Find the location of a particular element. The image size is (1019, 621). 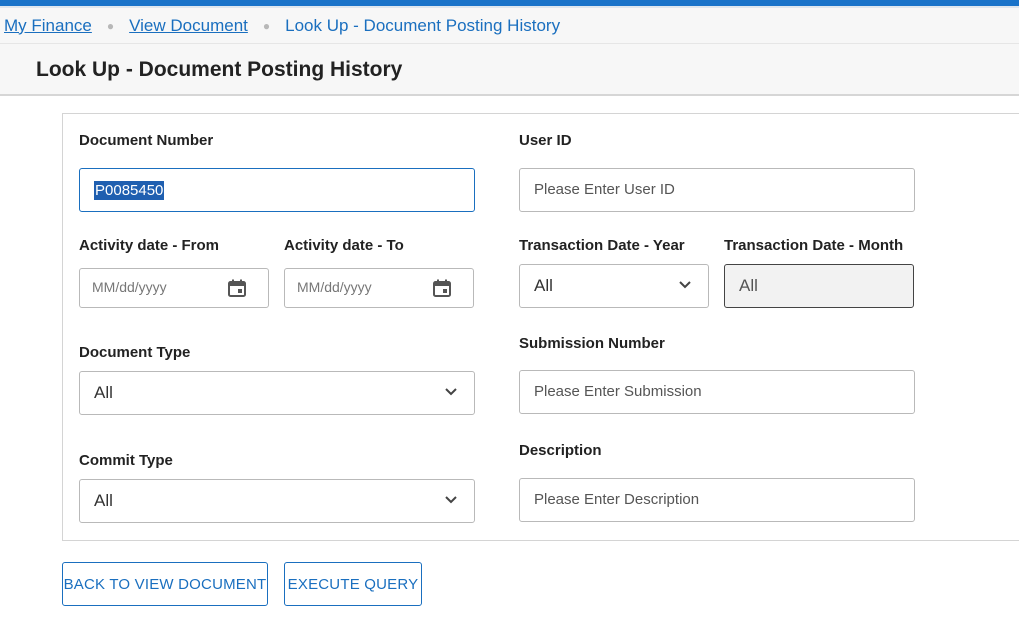

commit-type-value: All is located at coordinates (103, 500).